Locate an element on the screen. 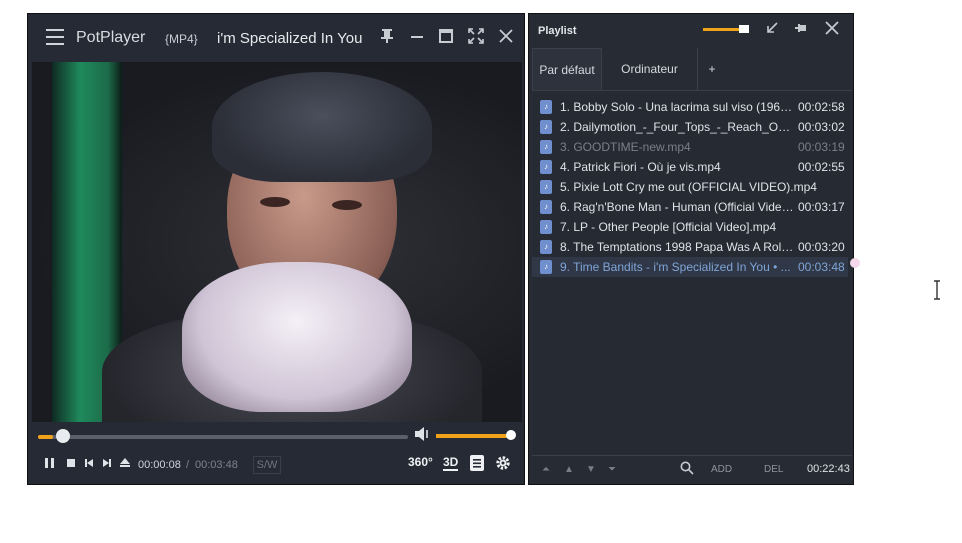  player-titlebar: PotPlayer {MP4} i'm Specialized In You is located at coordinates (277, 38).